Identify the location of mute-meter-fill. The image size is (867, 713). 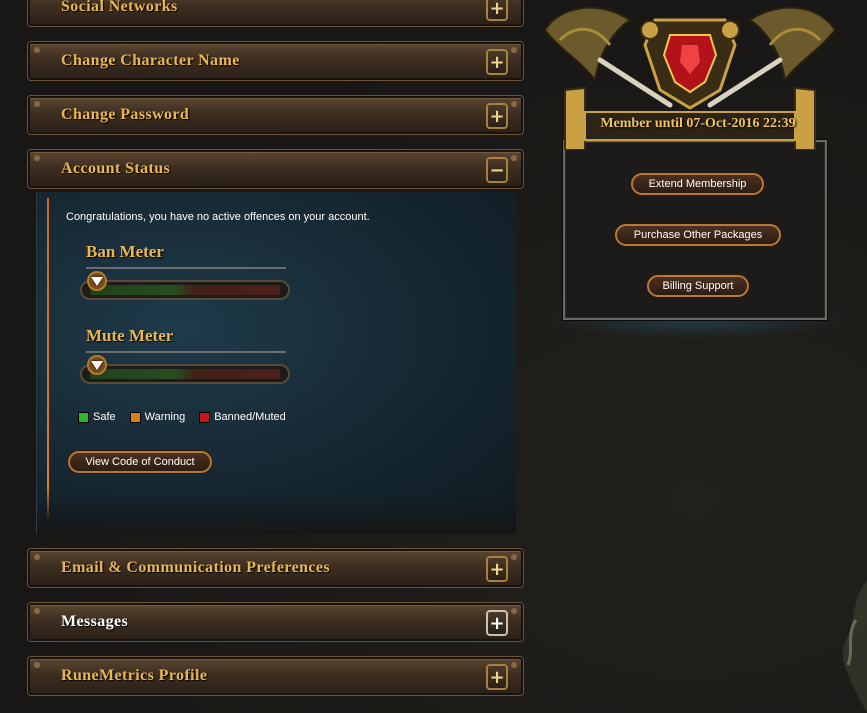
(185, 374).